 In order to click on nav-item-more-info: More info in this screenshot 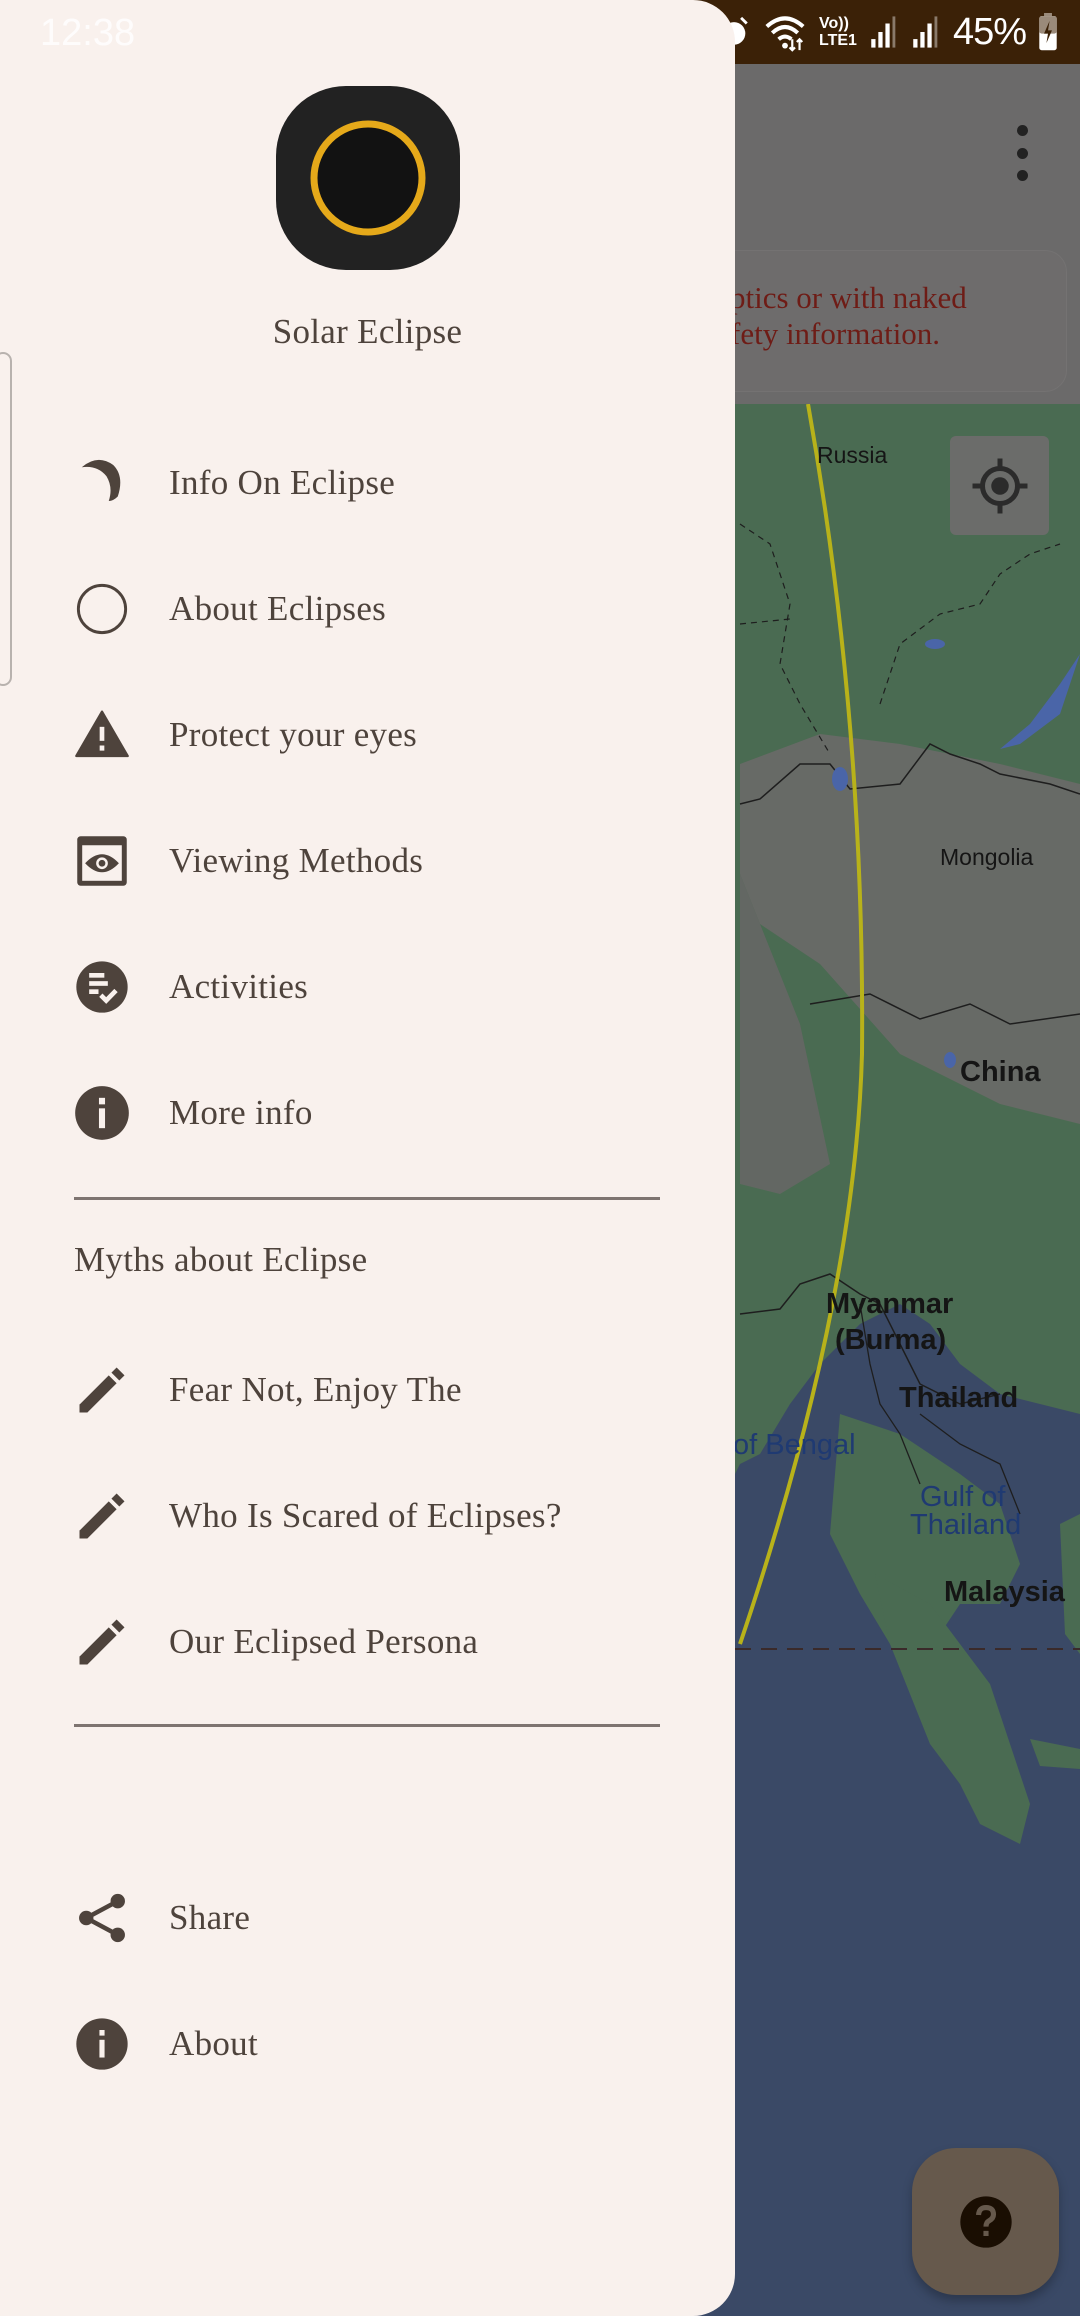, I will do `click(367, 1113)`.